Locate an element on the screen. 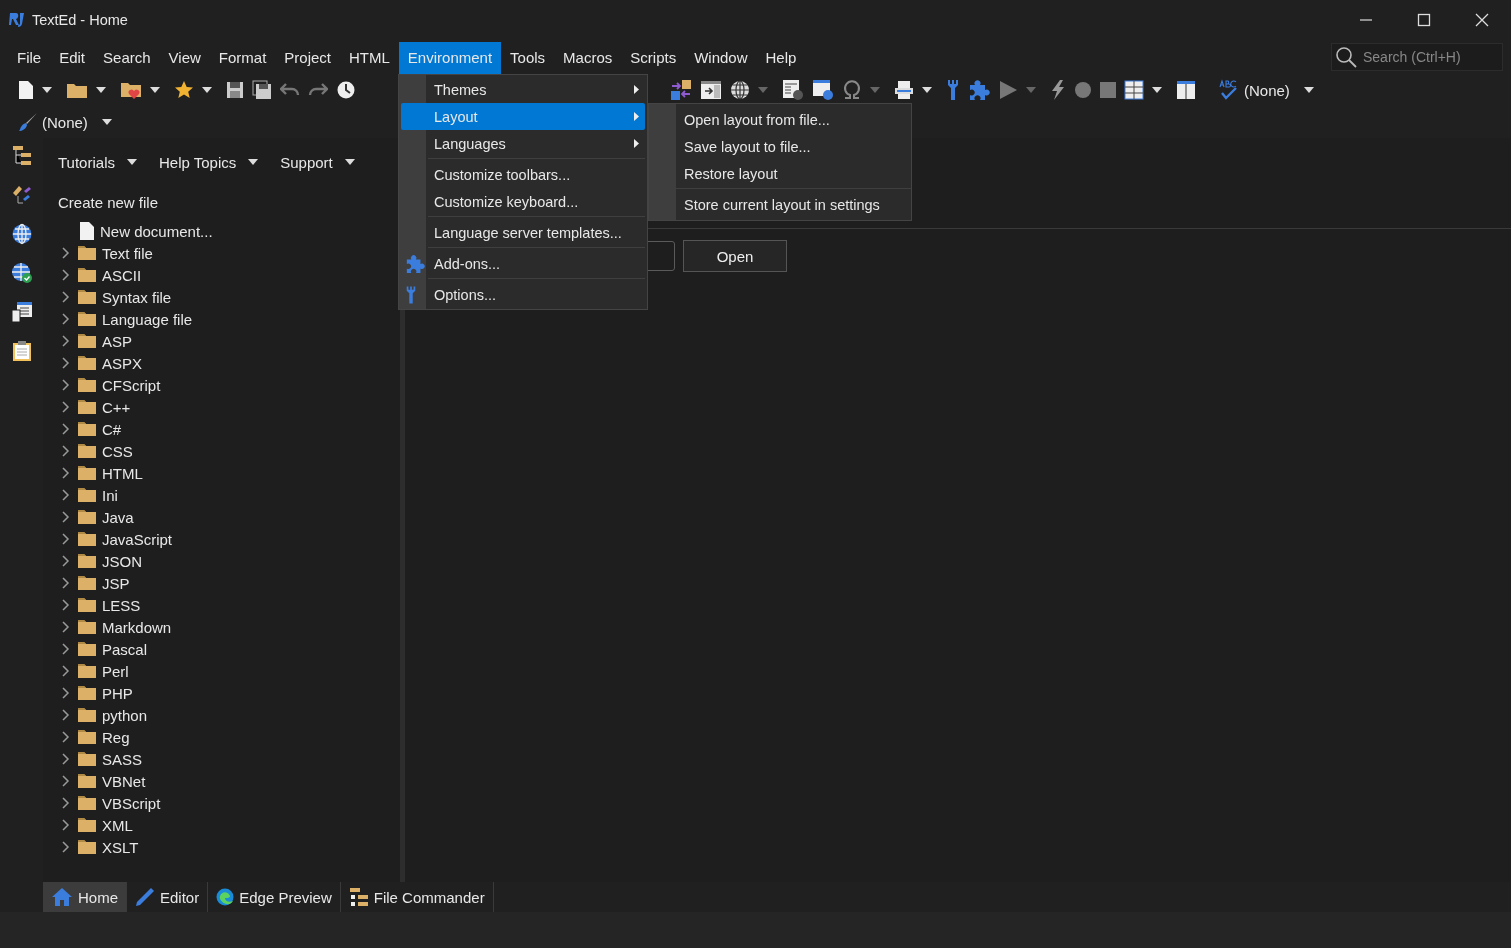 The image size is (1511, 948). wrench-icon is located at coordinates (953, 90).